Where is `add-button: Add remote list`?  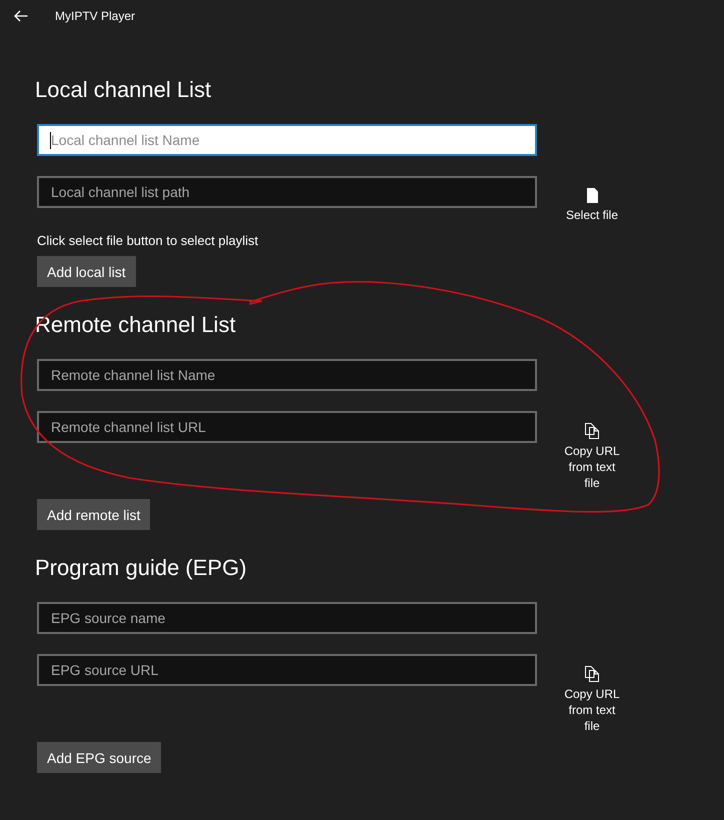
add-button: Add remote list is located at coordinates (93, 514).